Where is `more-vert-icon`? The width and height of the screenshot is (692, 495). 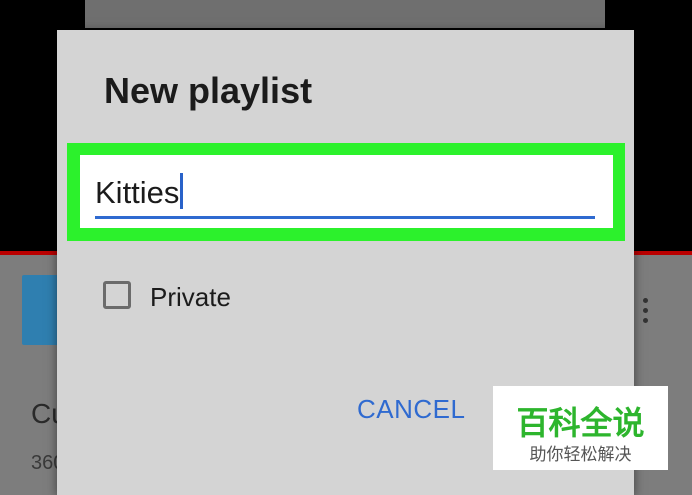
more-vert-icon is located at coordinates (645, 313).